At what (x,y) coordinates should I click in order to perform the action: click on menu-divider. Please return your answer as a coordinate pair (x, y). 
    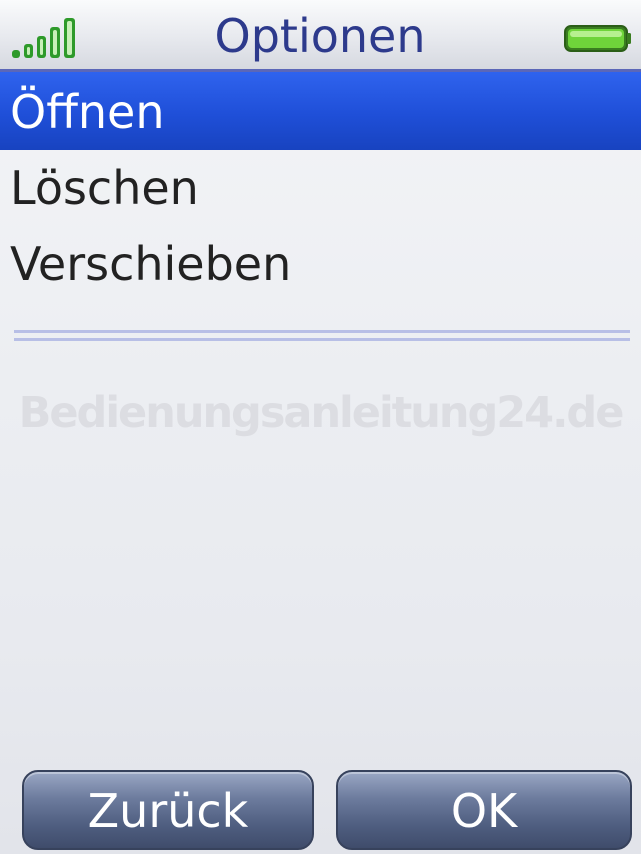
    Looking at the image, I should click on (322, 336).